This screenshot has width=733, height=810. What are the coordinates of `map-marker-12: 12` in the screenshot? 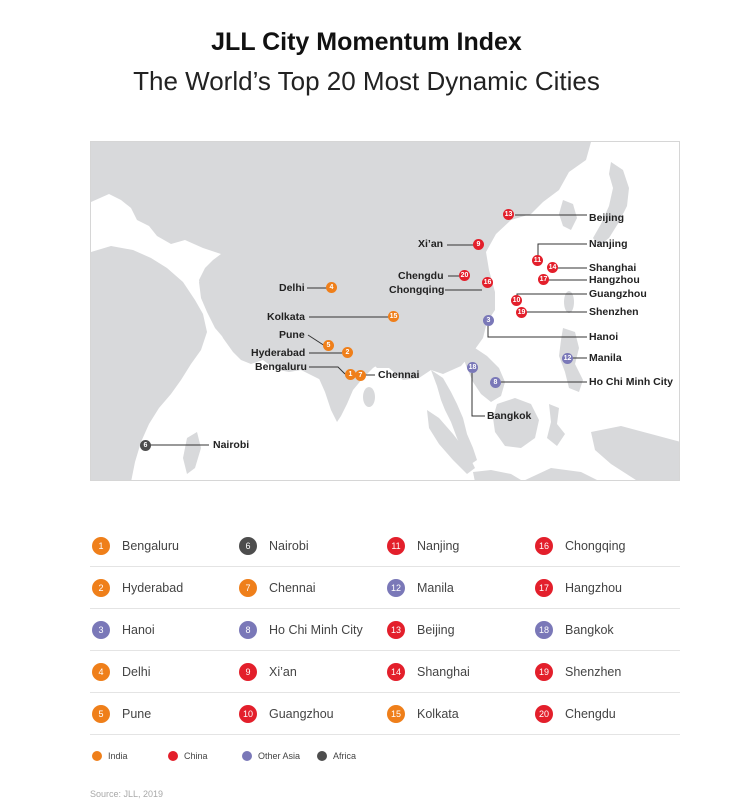 It's located at (567, 358).